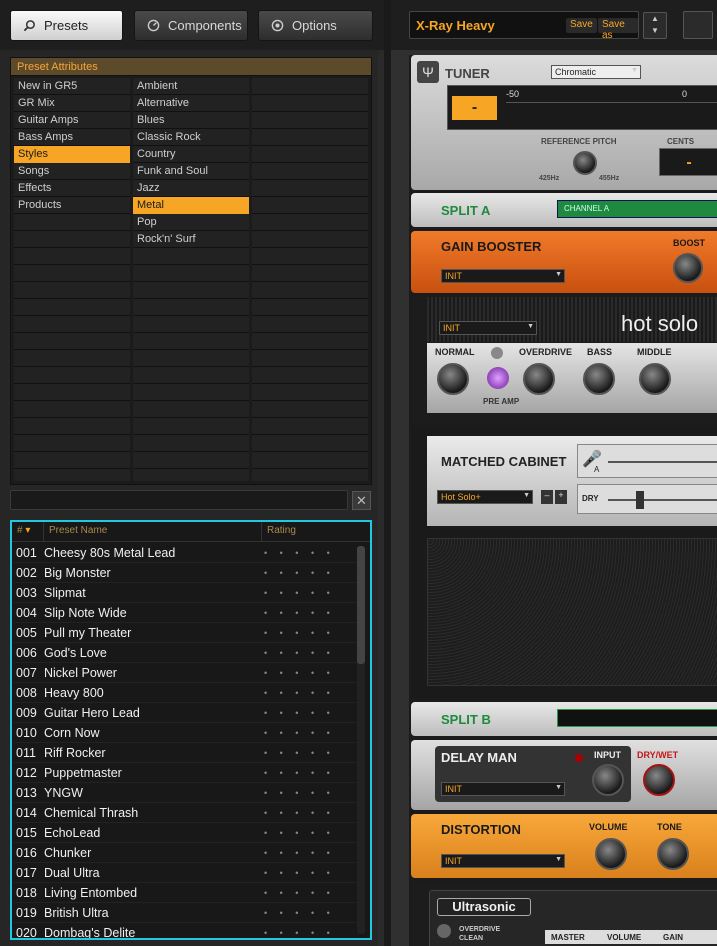  What do you see at coordinates (673, 854) in the screenshot?
I see `distortion-tone-knob` at bounding box center [673, 854].